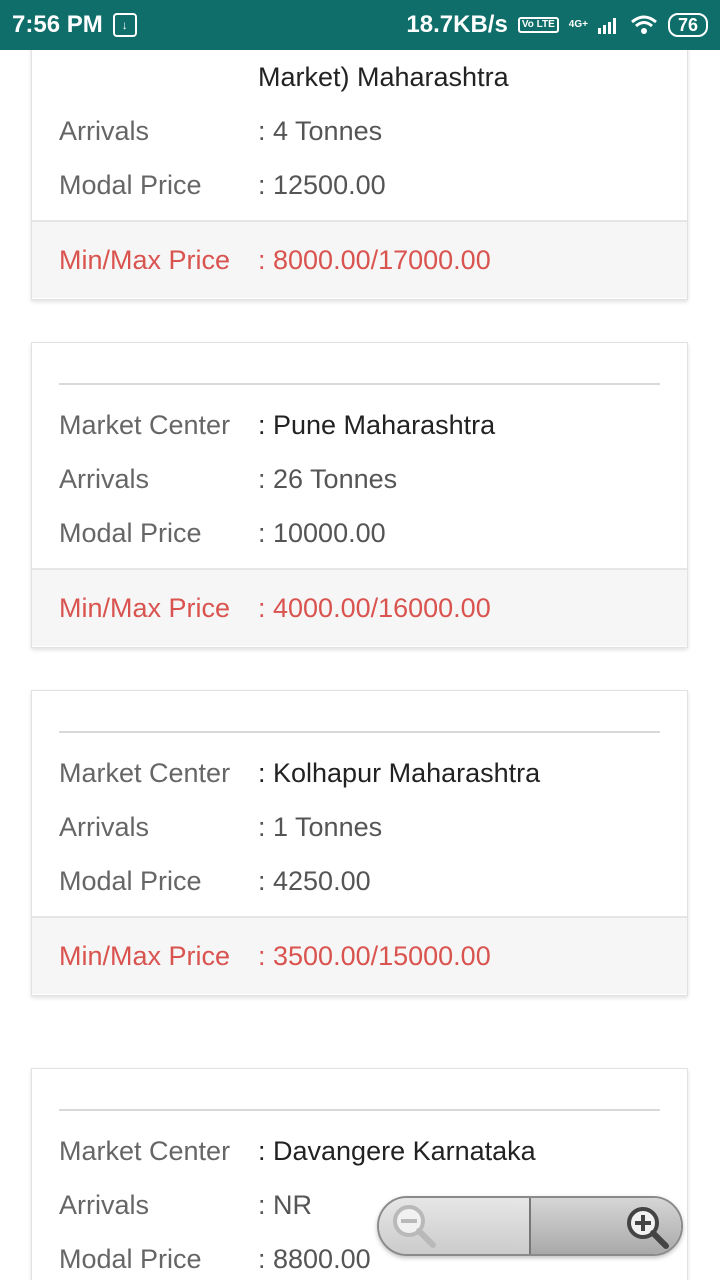  Describe the element at coordinates (578, 24) in the screenshot. I see `network-type: 4G+` at that location.